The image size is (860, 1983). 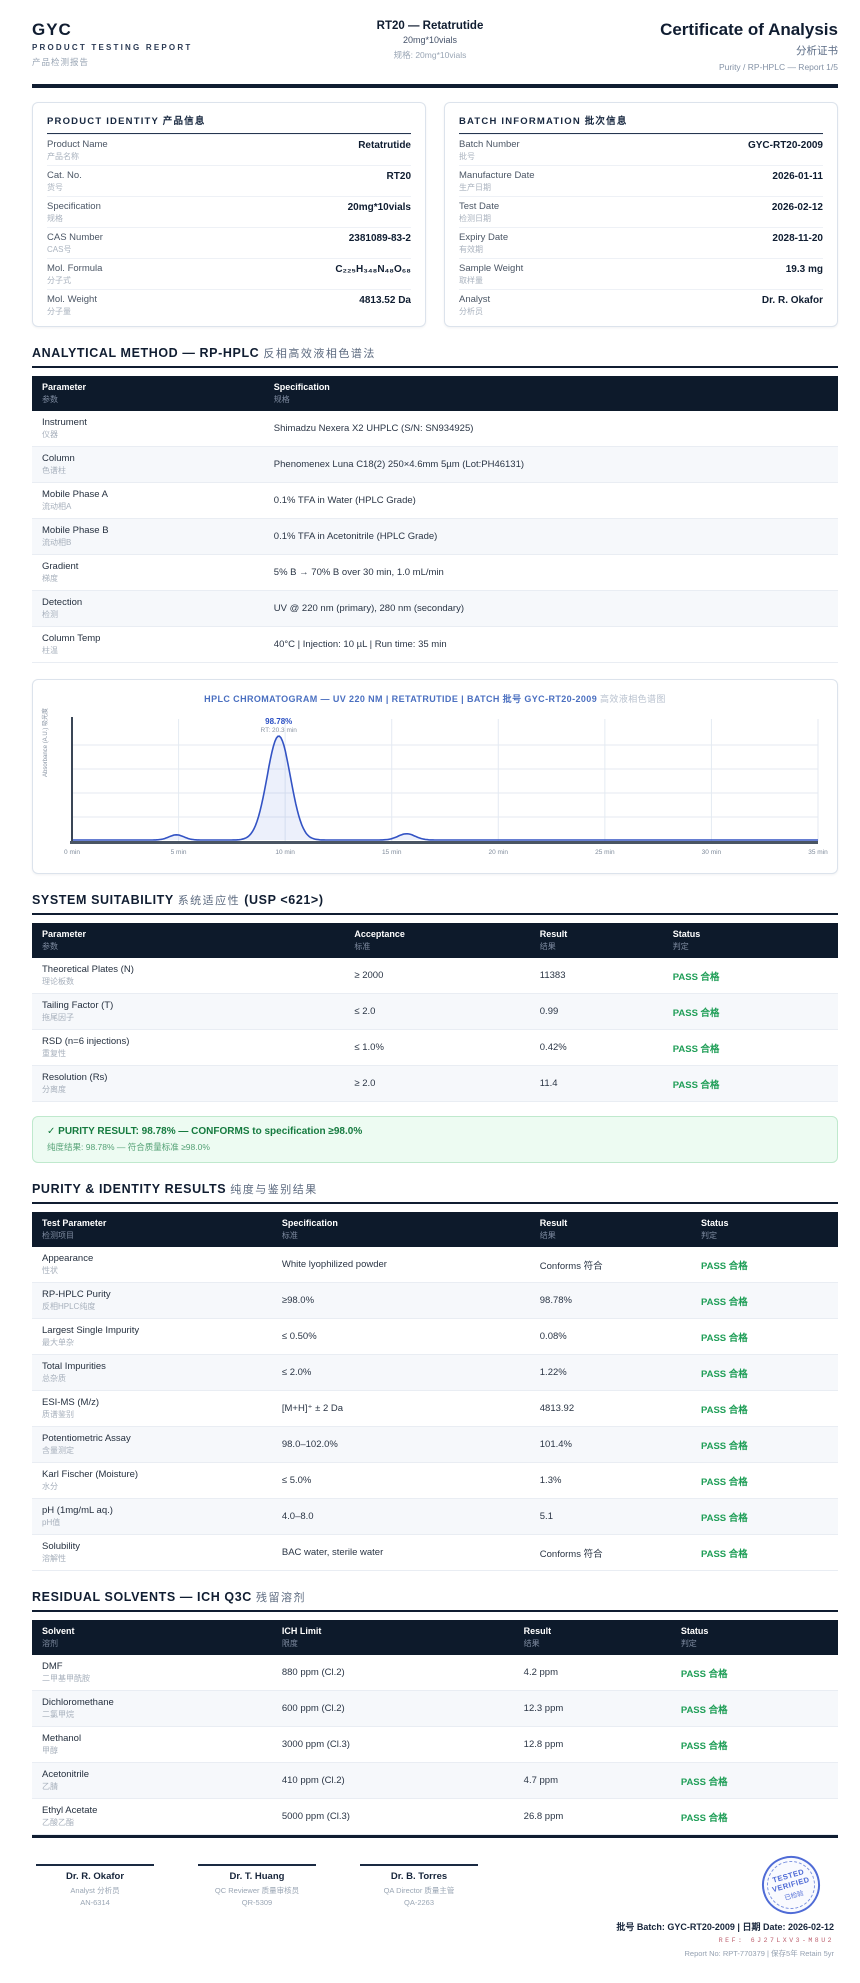 What do you see at coordinates (435, 1517) in the screenshot?
I see `table-row: pH (1mg/mL aq.) pH值 4.0–8.0 5.1 PASS 合格` at bounding box center [435, 1517].